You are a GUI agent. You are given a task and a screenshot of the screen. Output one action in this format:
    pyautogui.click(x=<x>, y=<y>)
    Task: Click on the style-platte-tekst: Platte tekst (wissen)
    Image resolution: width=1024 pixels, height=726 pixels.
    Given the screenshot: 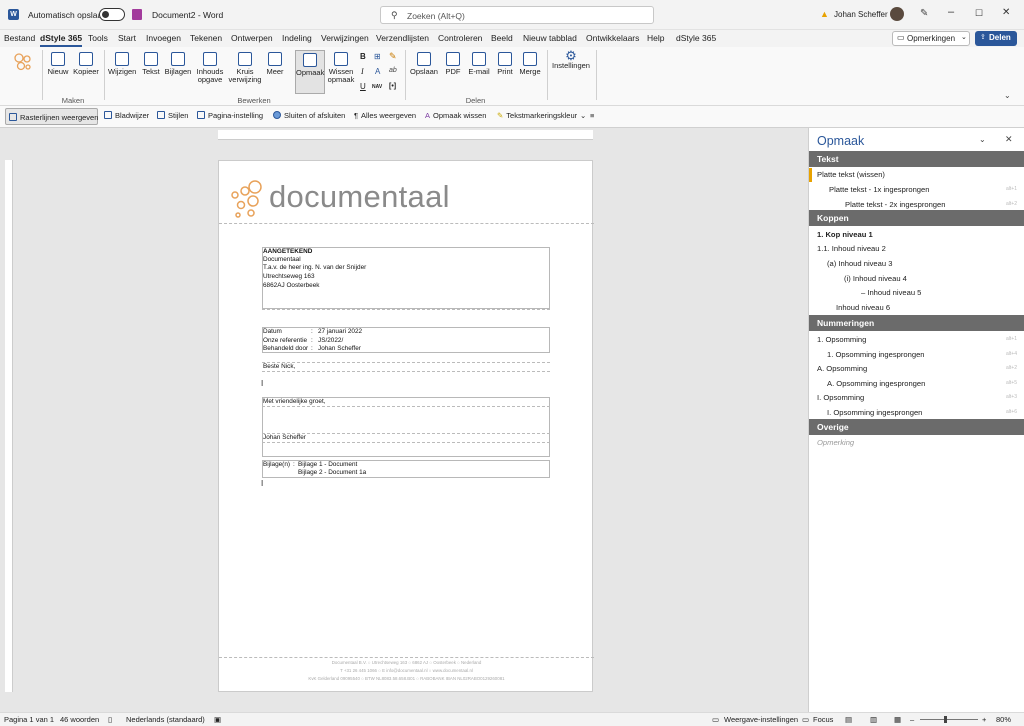 What is the action you would take?
    pyautogui.click(x=916, y=175)
    